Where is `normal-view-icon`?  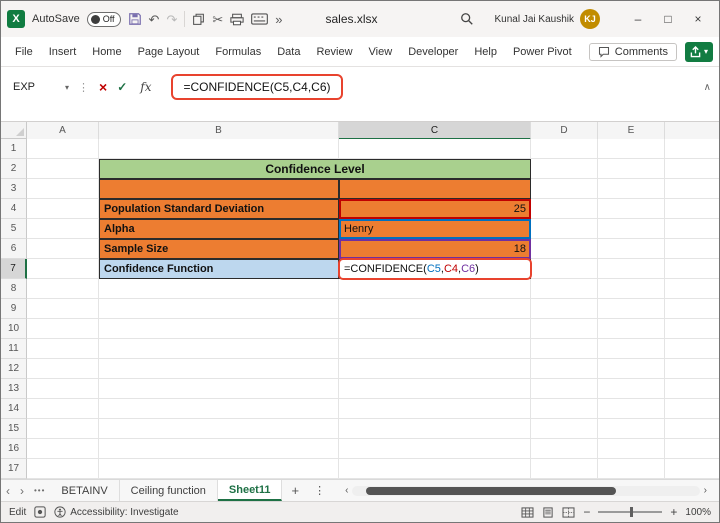
normal-view-icon is located at coordinates (527, 512).